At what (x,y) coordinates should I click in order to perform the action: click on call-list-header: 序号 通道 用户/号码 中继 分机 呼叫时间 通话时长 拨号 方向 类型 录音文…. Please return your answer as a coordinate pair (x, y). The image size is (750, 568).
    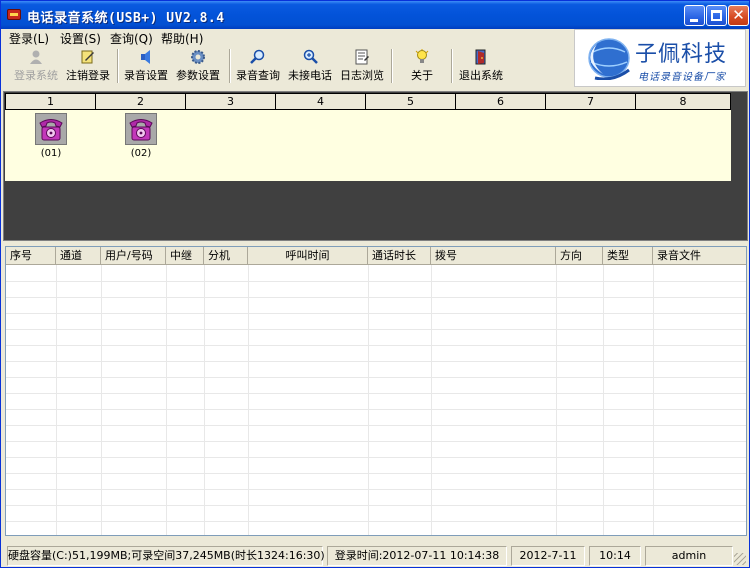
    Looking at the image, I should click on (376, 256).